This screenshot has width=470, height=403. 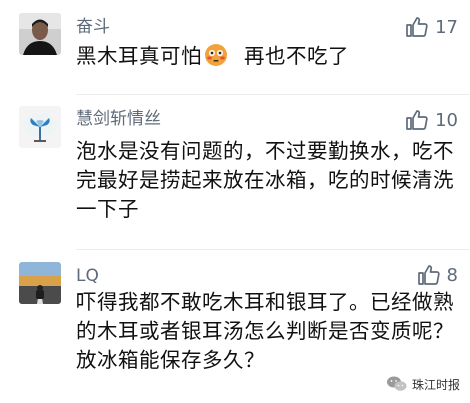 I want to click on username: 奋斗, so click(x=93, y=27).